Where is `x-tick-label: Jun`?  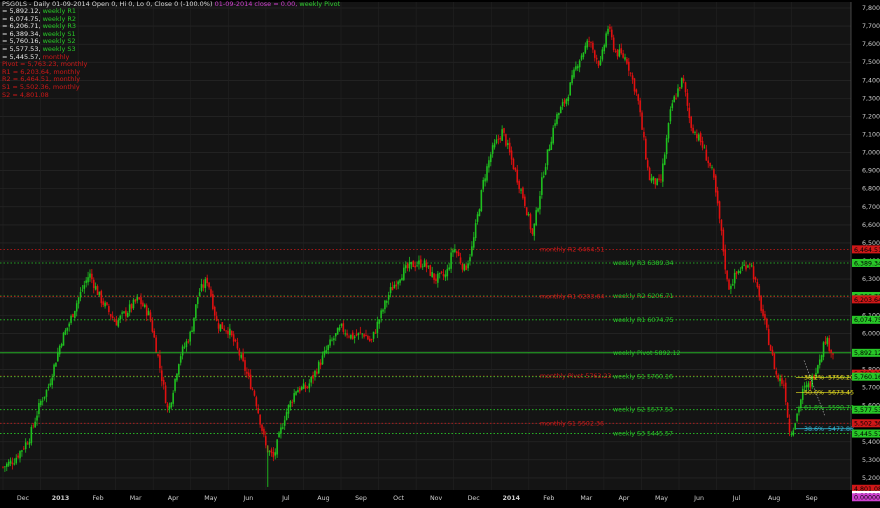
x-tick-label: Jun is located at coordinates (247, 498).